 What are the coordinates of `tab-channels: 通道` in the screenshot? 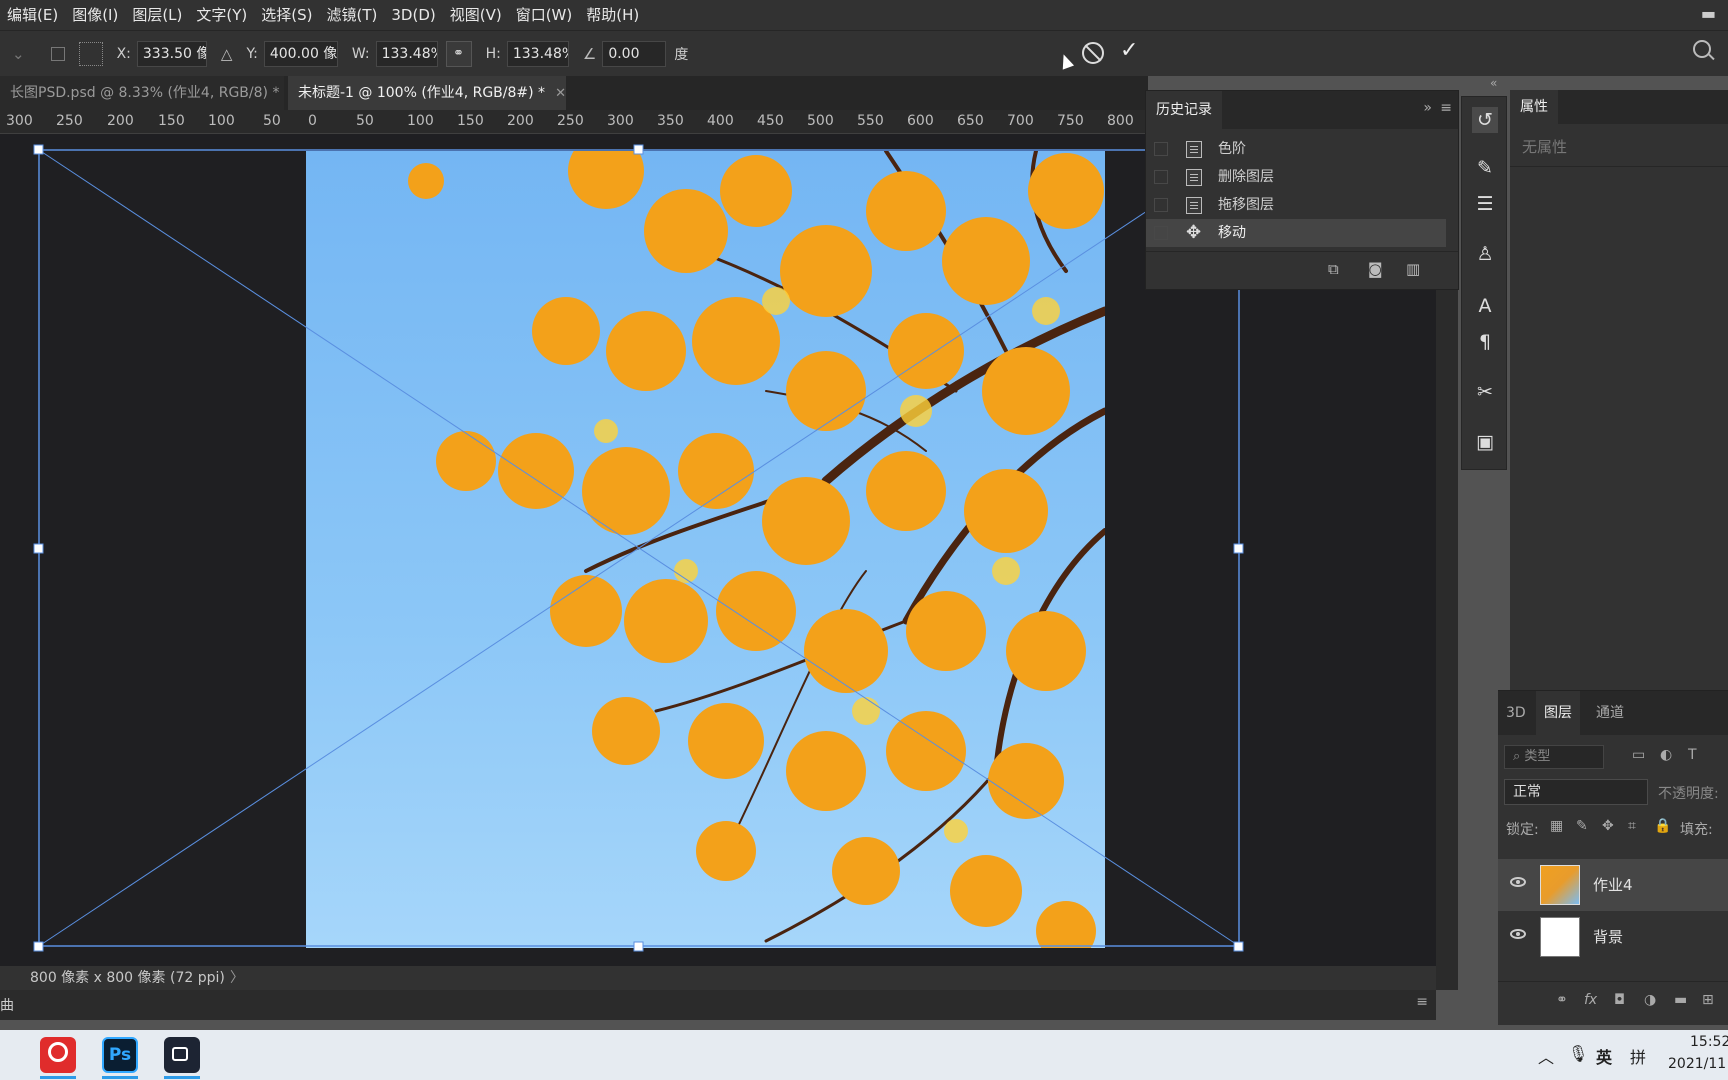 It's located at (1610, 713).